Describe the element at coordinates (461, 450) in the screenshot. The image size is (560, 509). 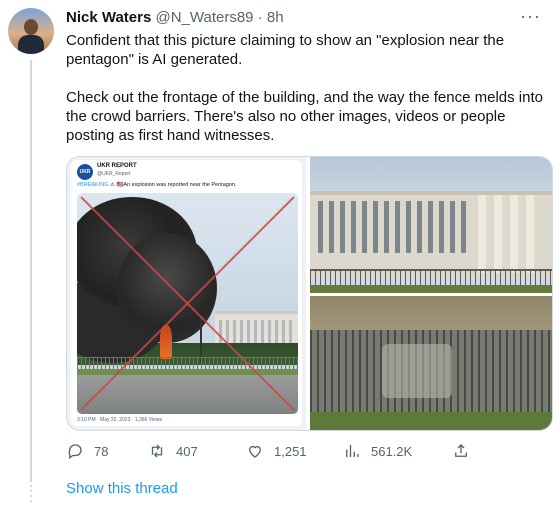
I see `share-icon` at that location.